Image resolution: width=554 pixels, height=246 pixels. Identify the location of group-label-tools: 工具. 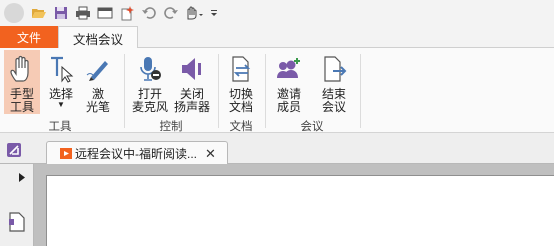
(60, 127).